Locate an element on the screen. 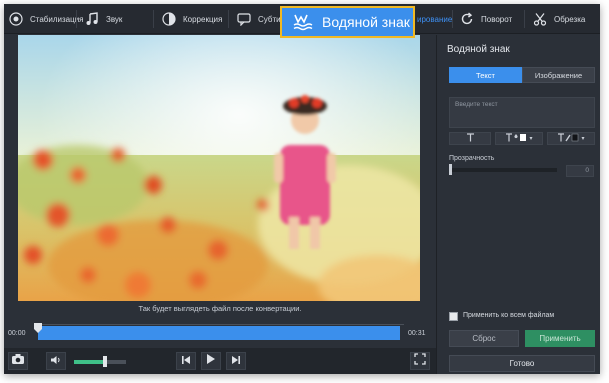 This screenshot has height=383, width=609. volume-button is located at coordinates (56, 361).